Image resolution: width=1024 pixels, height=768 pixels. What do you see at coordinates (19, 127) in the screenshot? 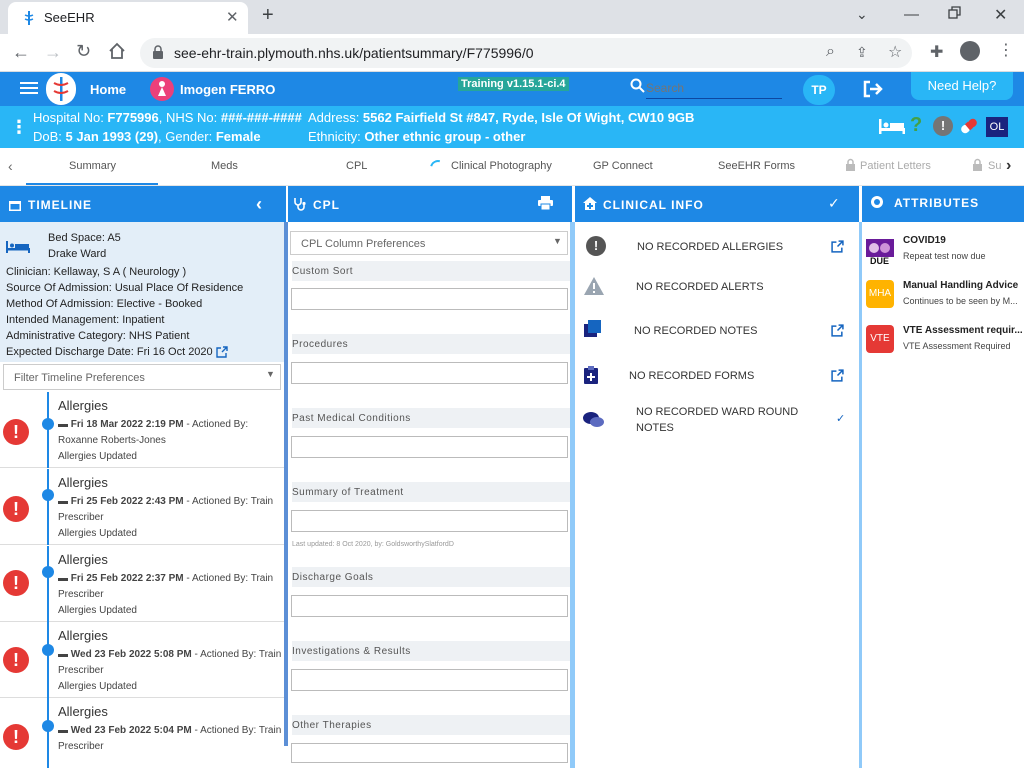
I see `more-vertical-icon: ⋮` at bounding box center [19, 127].